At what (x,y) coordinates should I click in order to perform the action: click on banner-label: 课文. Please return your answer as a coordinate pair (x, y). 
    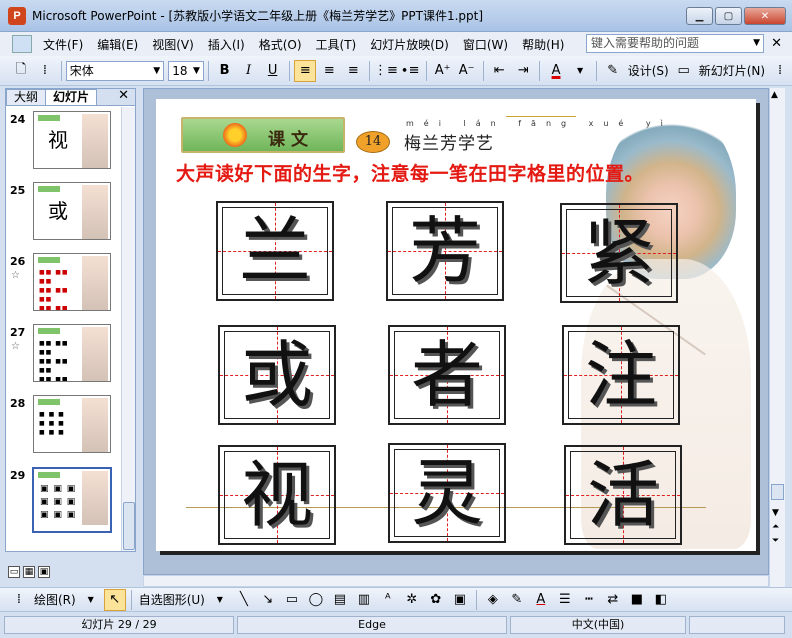
    Looking at the image, I should click on (291, 140).